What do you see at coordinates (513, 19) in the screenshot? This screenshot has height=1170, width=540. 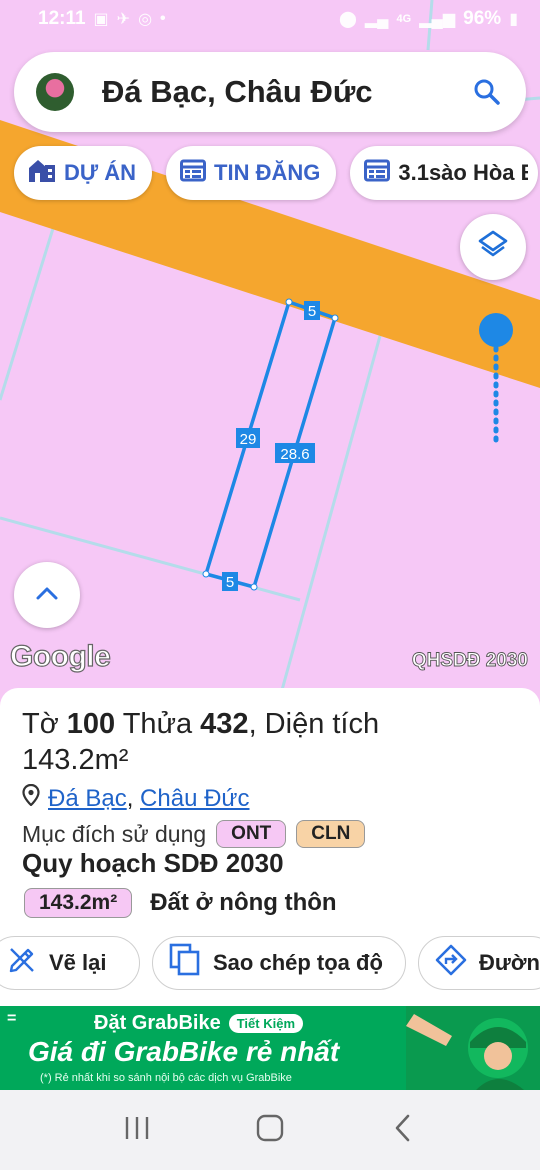 I see `battery-icon: ▮` at bounding box center [513, 19].